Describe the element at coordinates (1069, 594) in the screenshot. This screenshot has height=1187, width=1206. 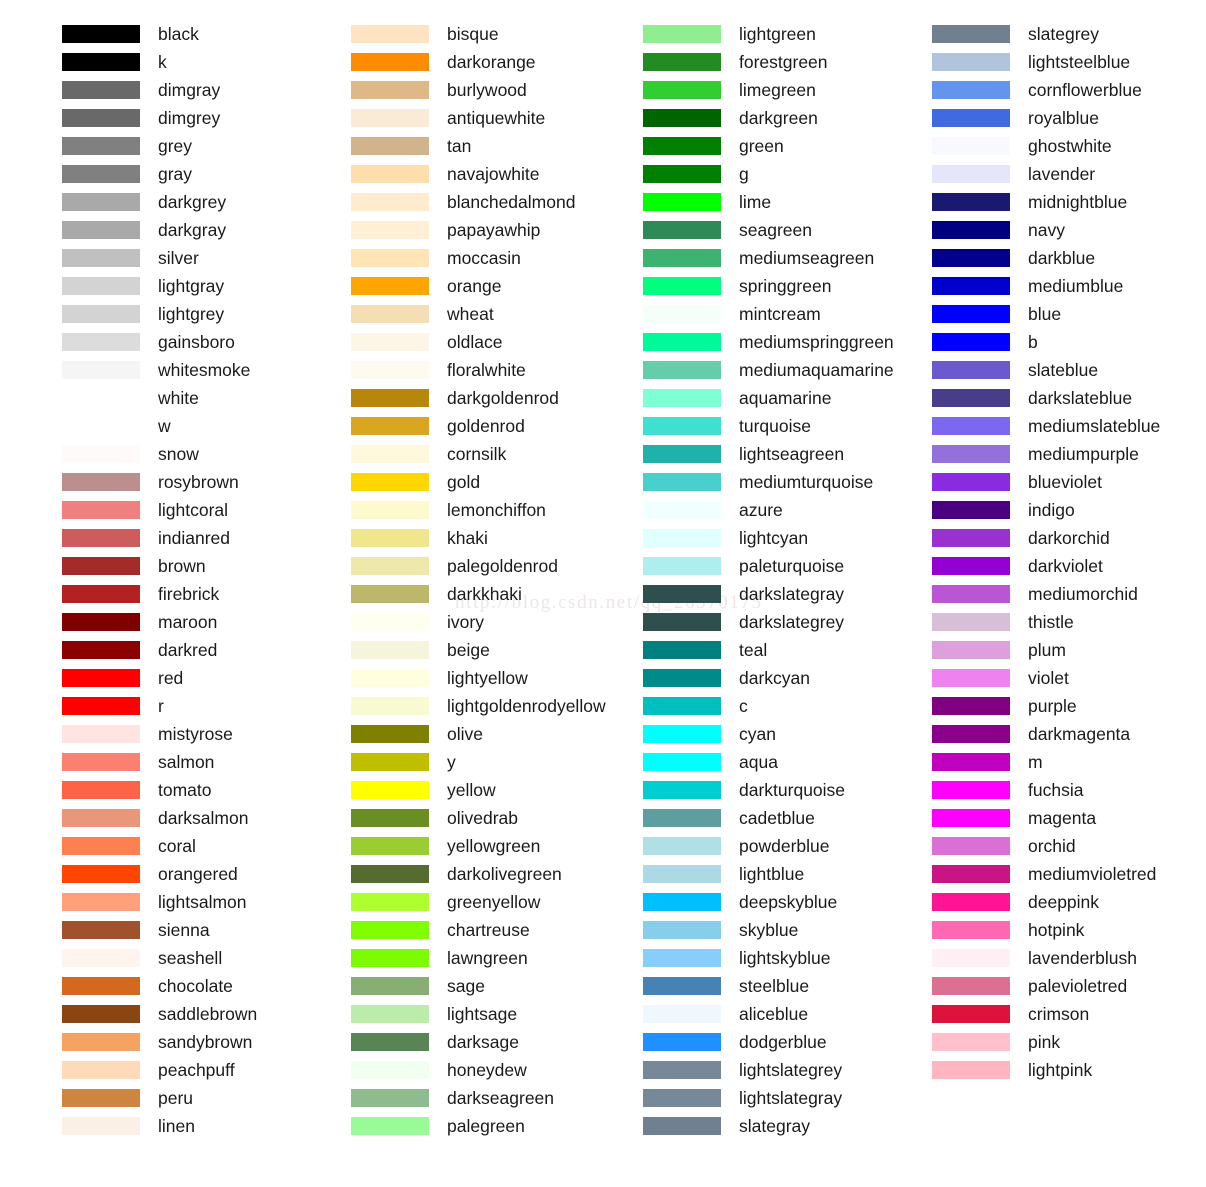
I see `color-row: mediumorchid` at that location.